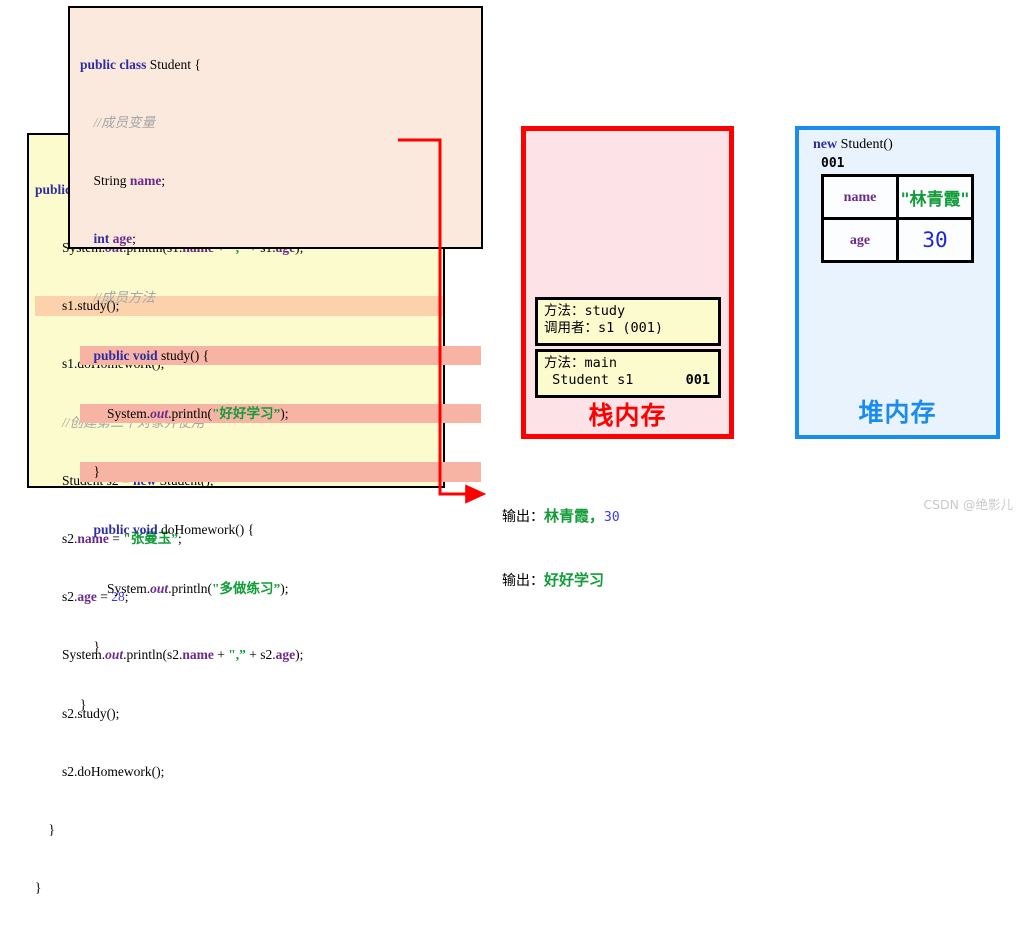 Image resolution: width=1025 pixels, height=936 pixels. I want to click on code-line-student-3: int age;, so click(114, 239).